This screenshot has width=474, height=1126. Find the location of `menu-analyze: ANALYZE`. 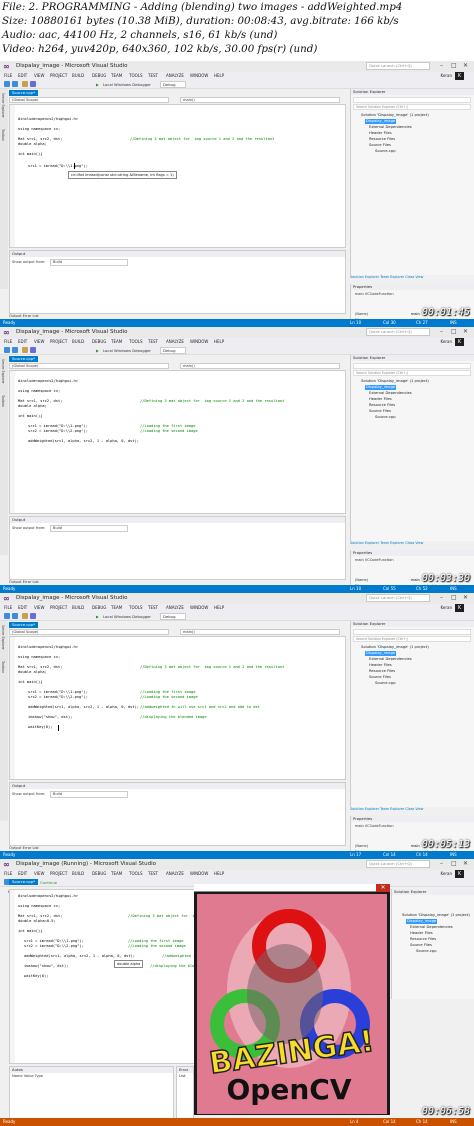

menu-analyze: ANALYZE is located at coordinates (175, 874).